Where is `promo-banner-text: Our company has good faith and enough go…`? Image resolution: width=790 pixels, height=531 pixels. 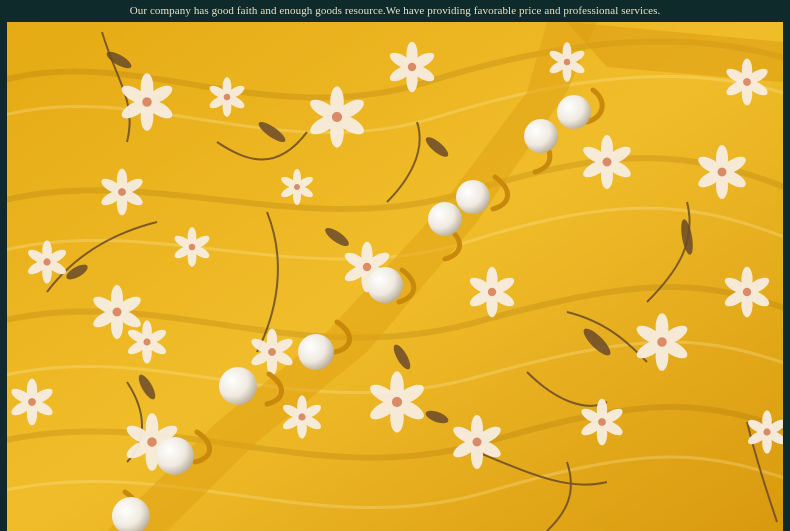
promo-banner-text: Our company has good faith and enough go… is located at coordinates (395, 11).